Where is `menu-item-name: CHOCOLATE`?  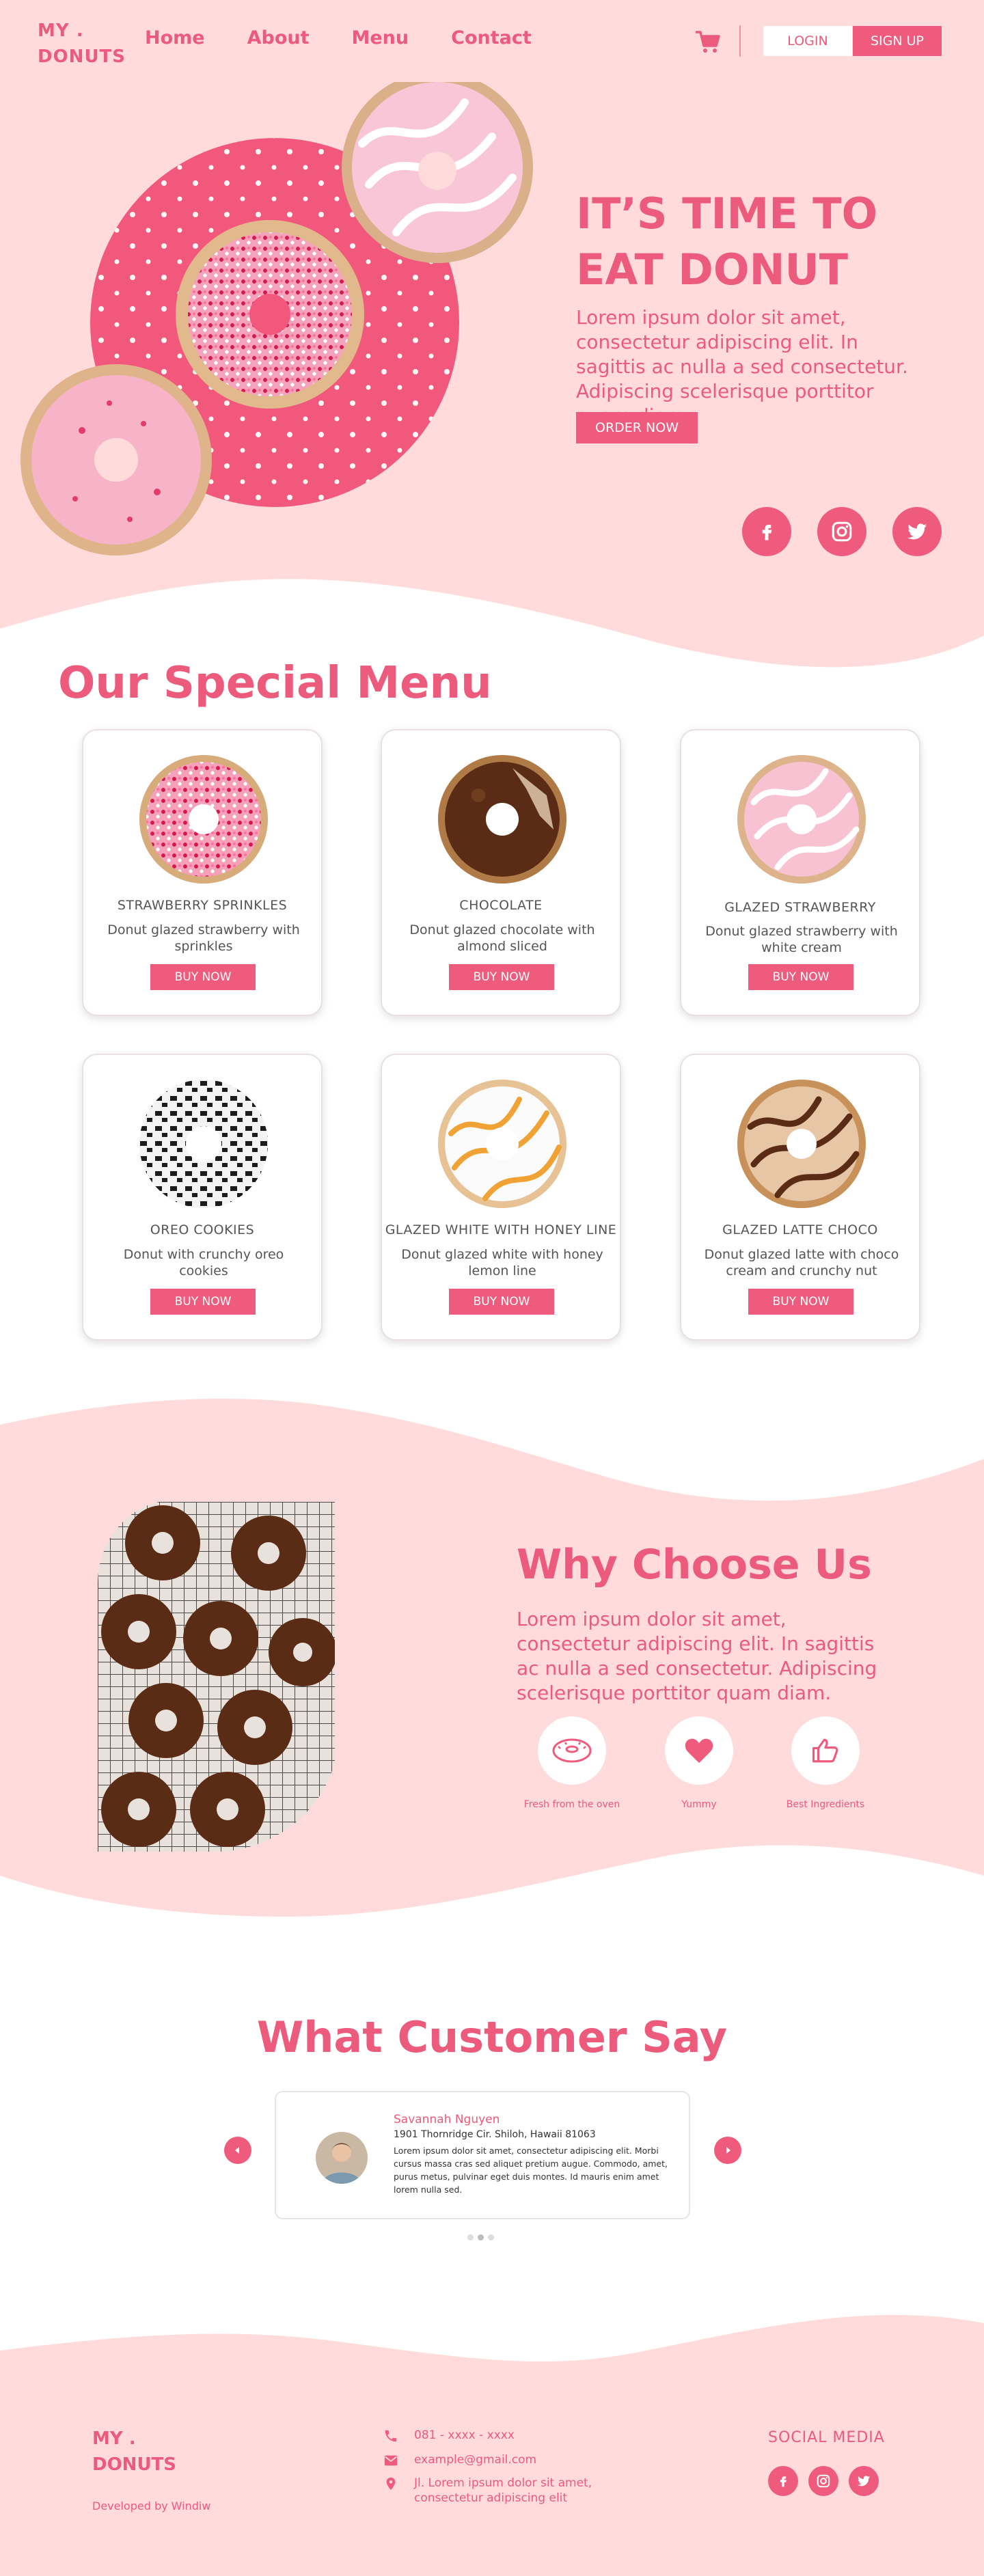
menu-item-name: CHOCOLATE is located at coordinates (501, 905).